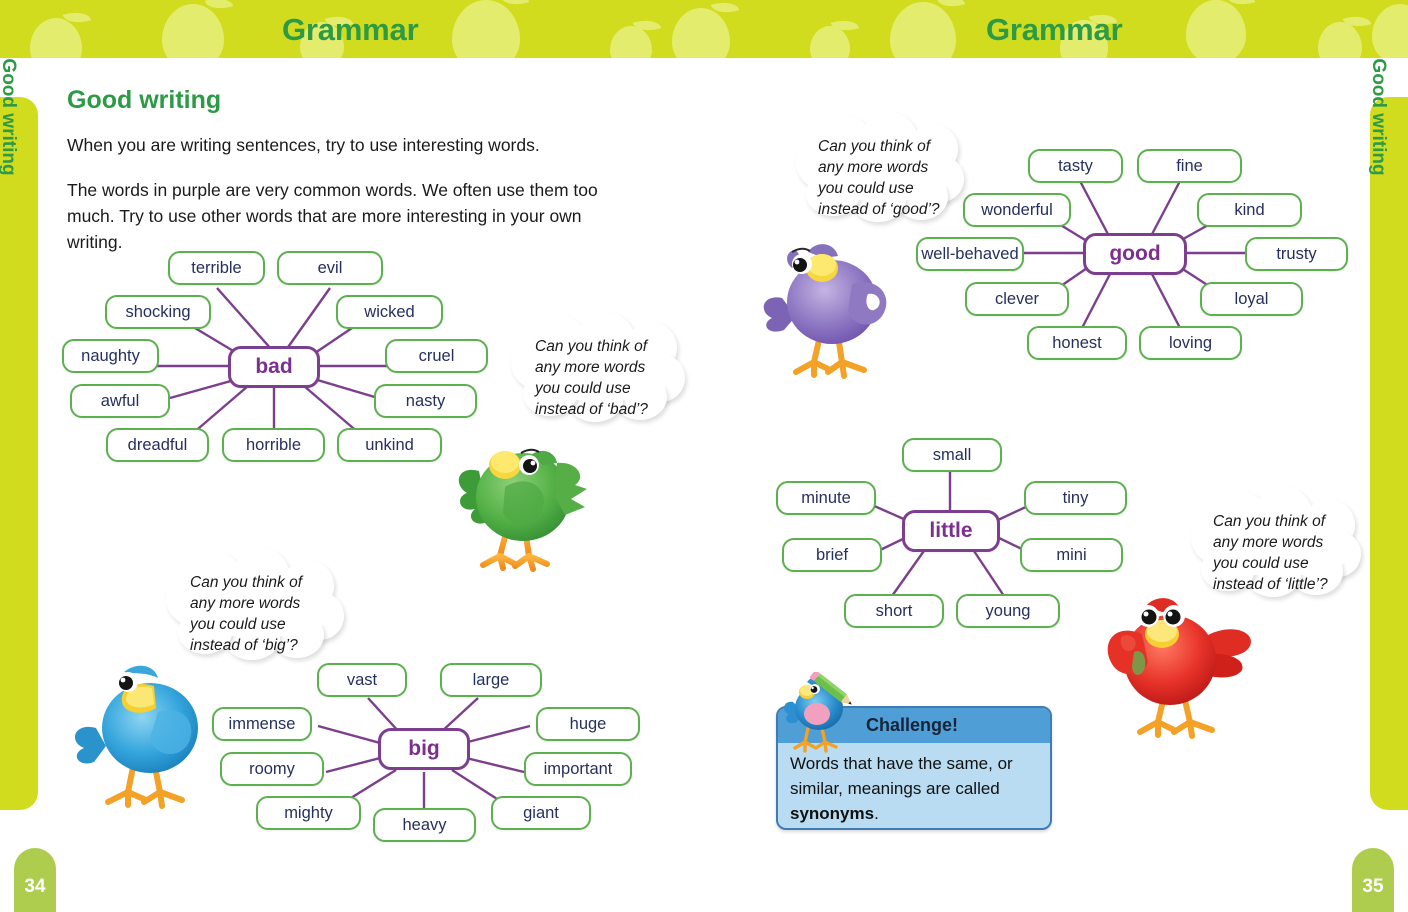  What do you see at coordinates (238, 624) in the screenshot?
I see `cloud-big-line-3: you could use` at bounding box center [238, 624].